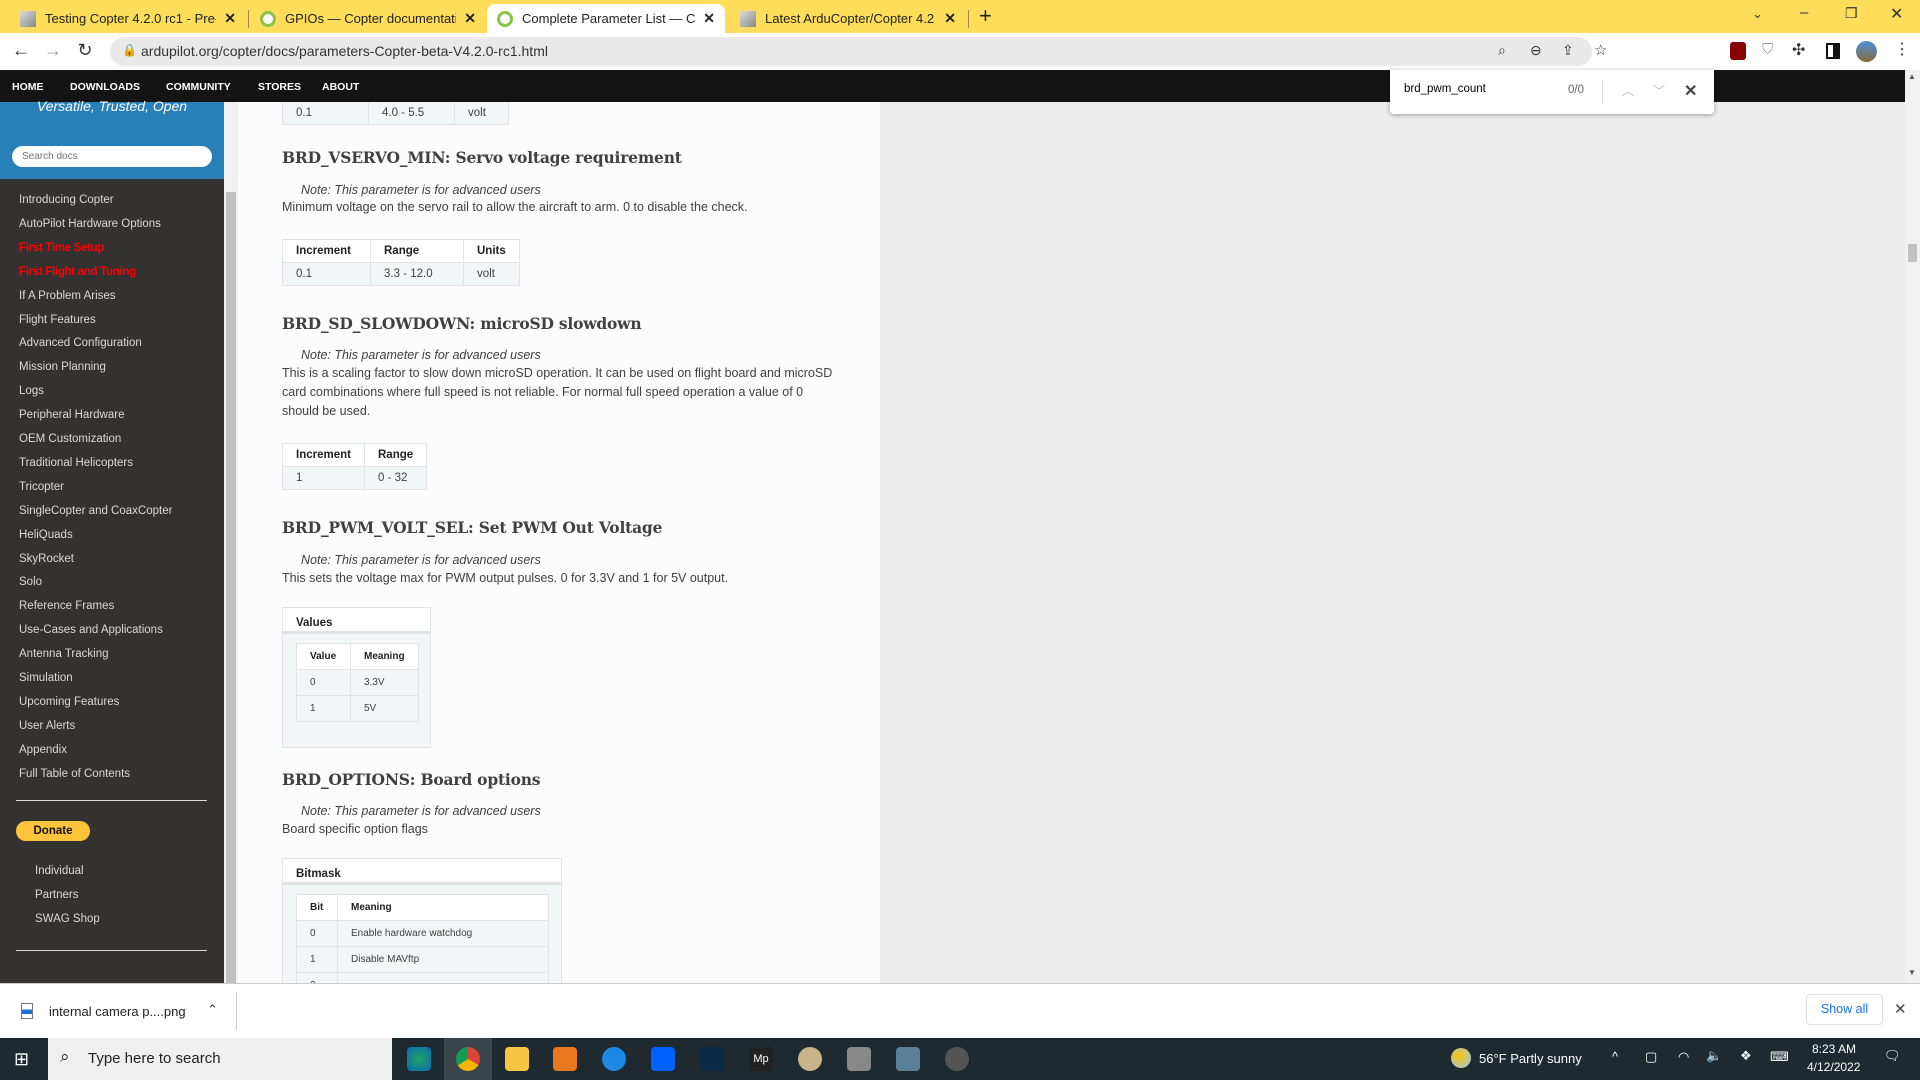 Image resolution: width=1920 pixels, height=1080 pixels. I want to click on sidebar-item-logs: Logs, so click(31, 391).